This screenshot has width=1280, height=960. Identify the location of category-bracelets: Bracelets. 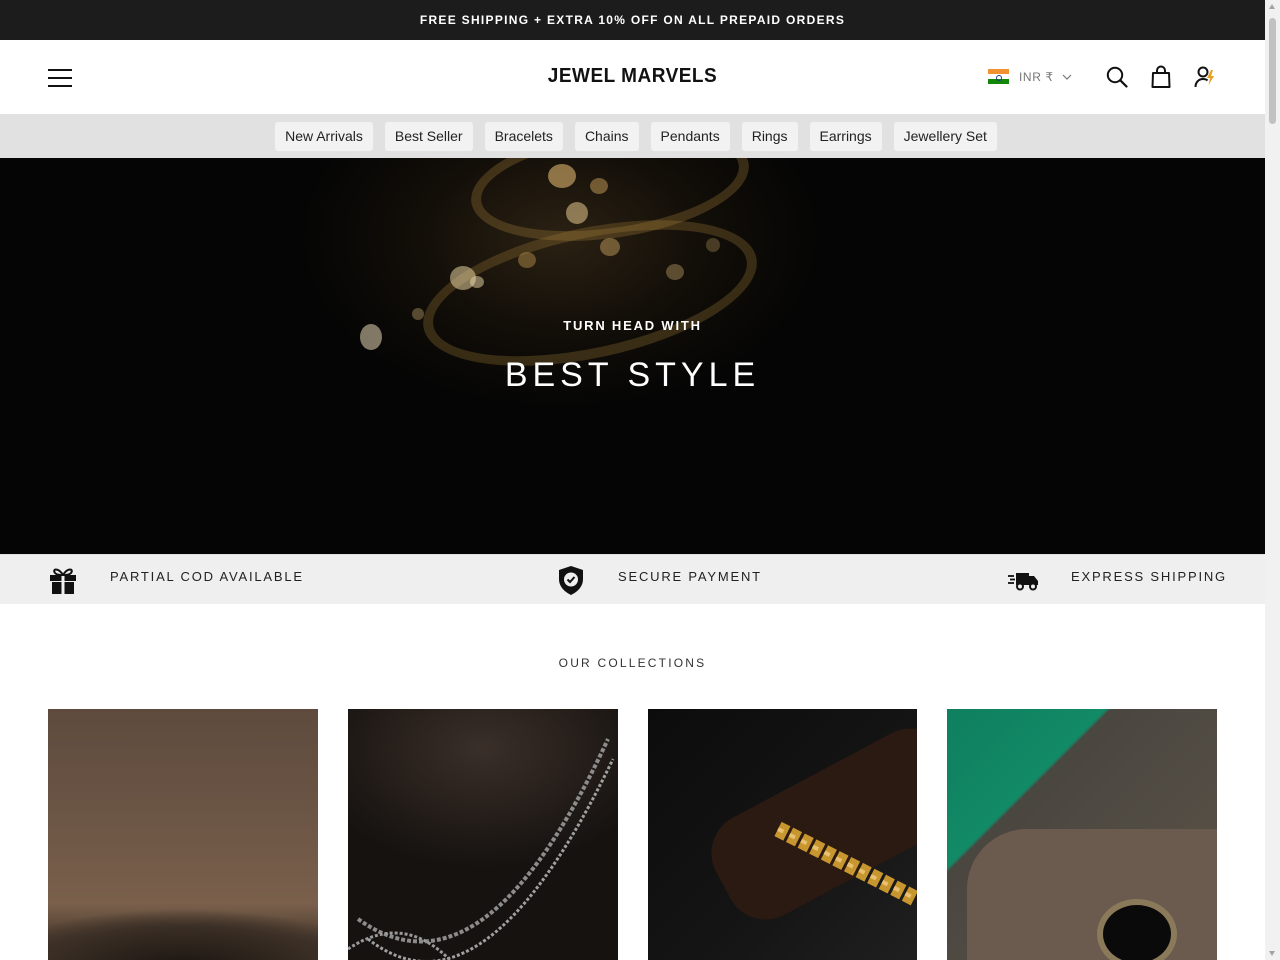
(523, 136).